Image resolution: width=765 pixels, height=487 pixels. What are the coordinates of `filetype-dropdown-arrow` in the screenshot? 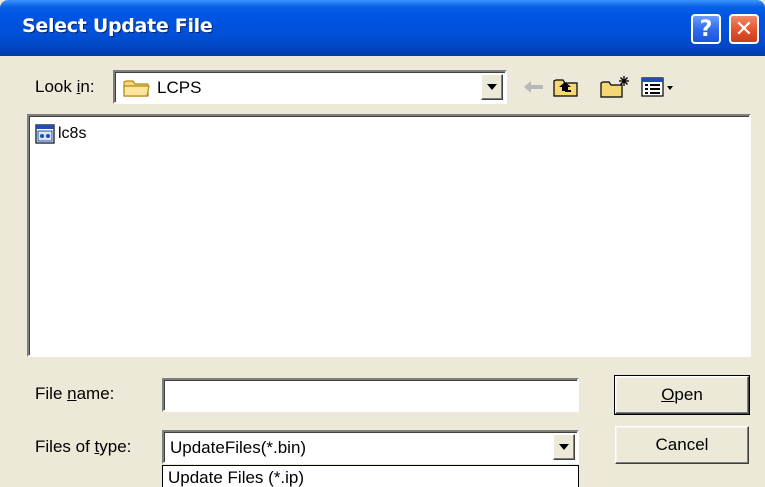 It's located at (564, 447).